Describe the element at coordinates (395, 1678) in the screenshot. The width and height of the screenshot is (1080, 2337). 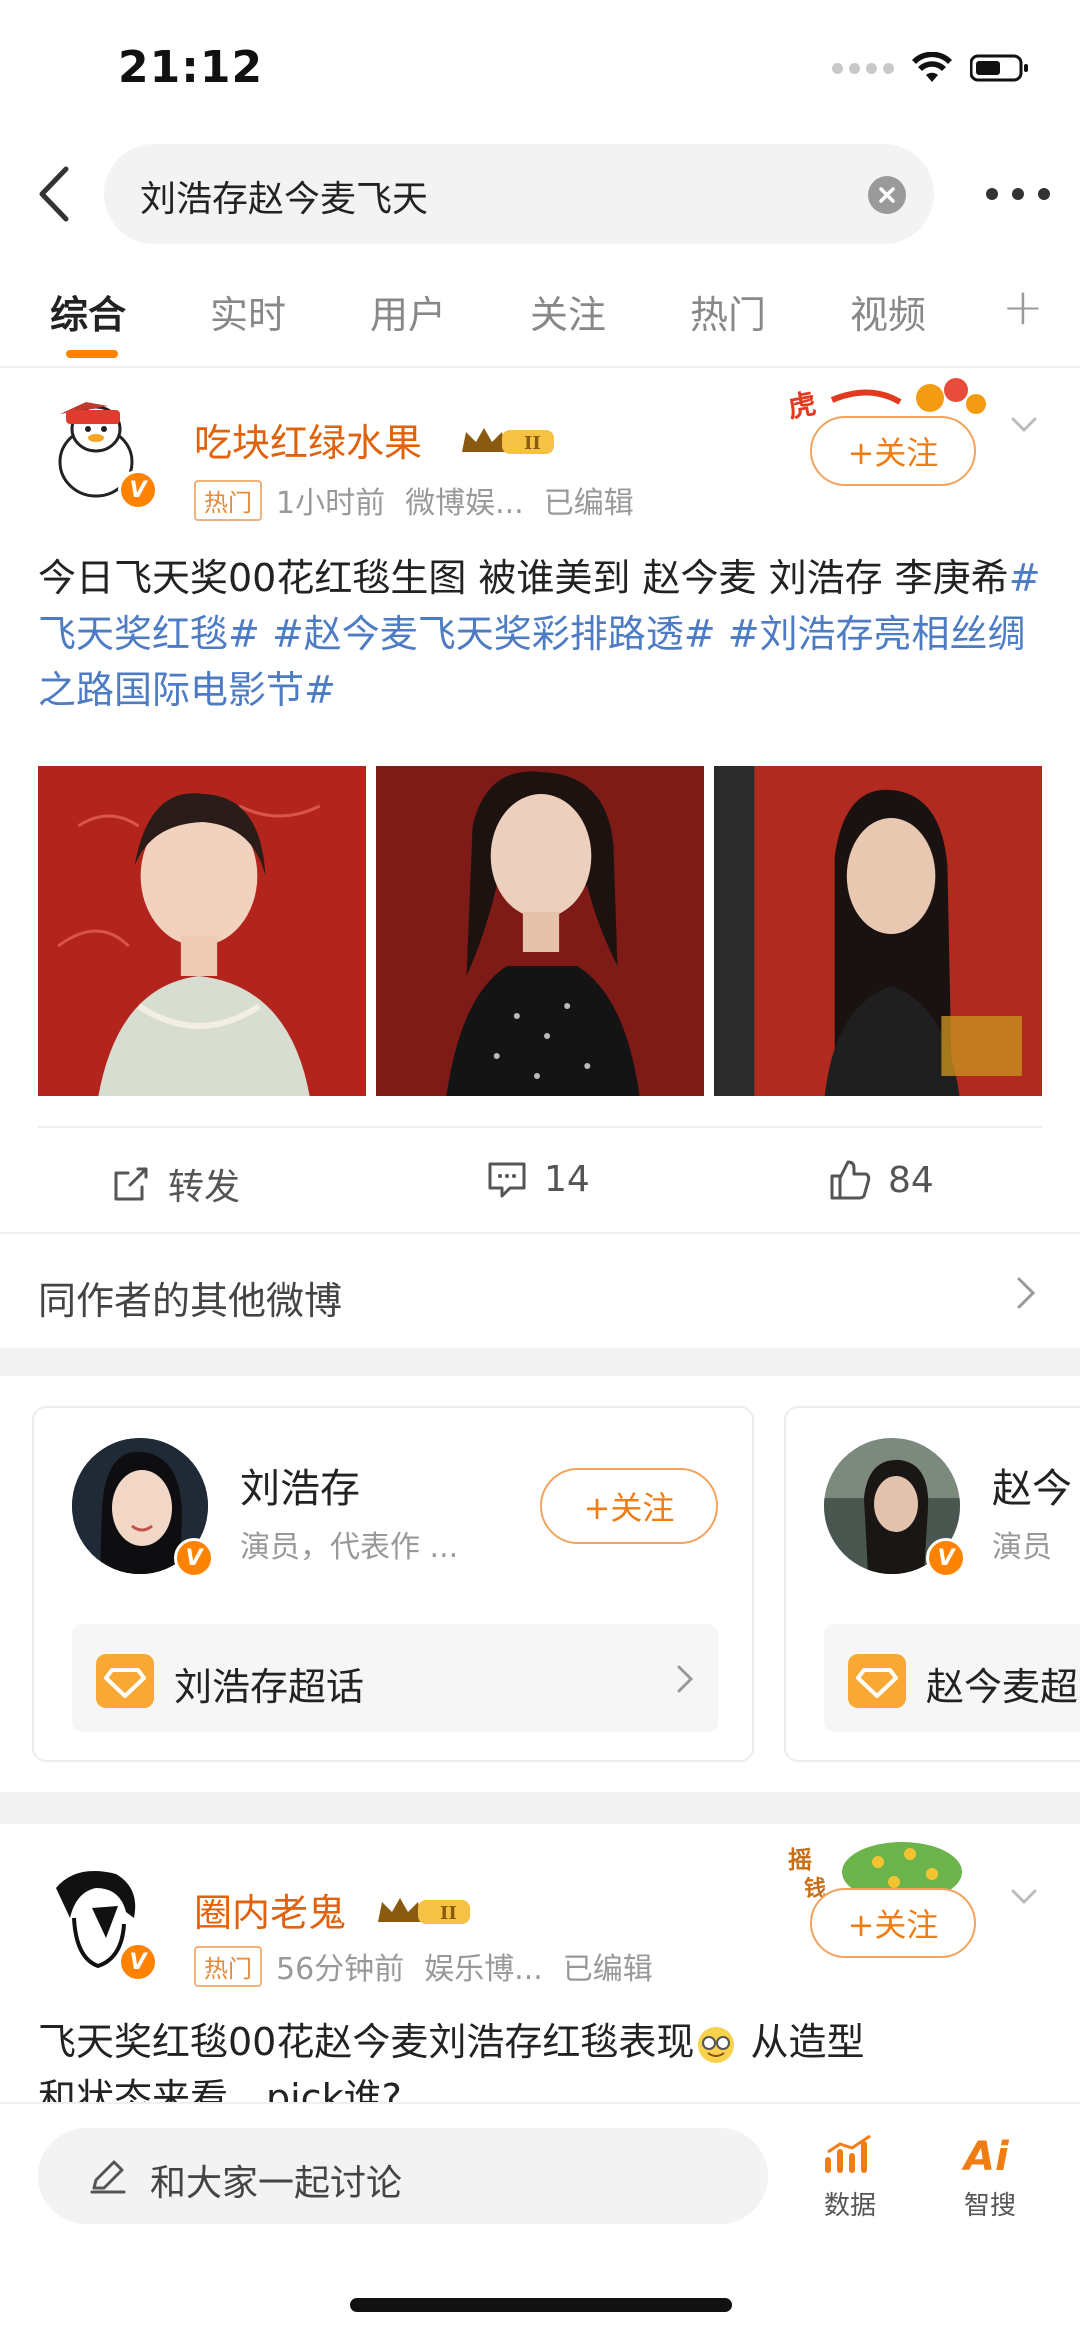
I see `super-topic-link: 刘浩存超话` at that location.